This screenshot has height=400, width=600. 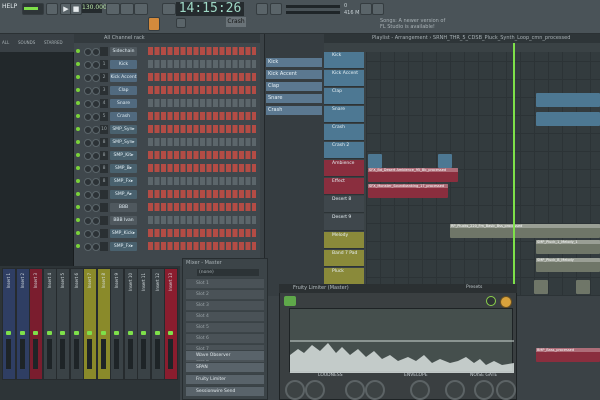 I want to click on playlist-track-header: Crash 2, so click(x=344, y=150).